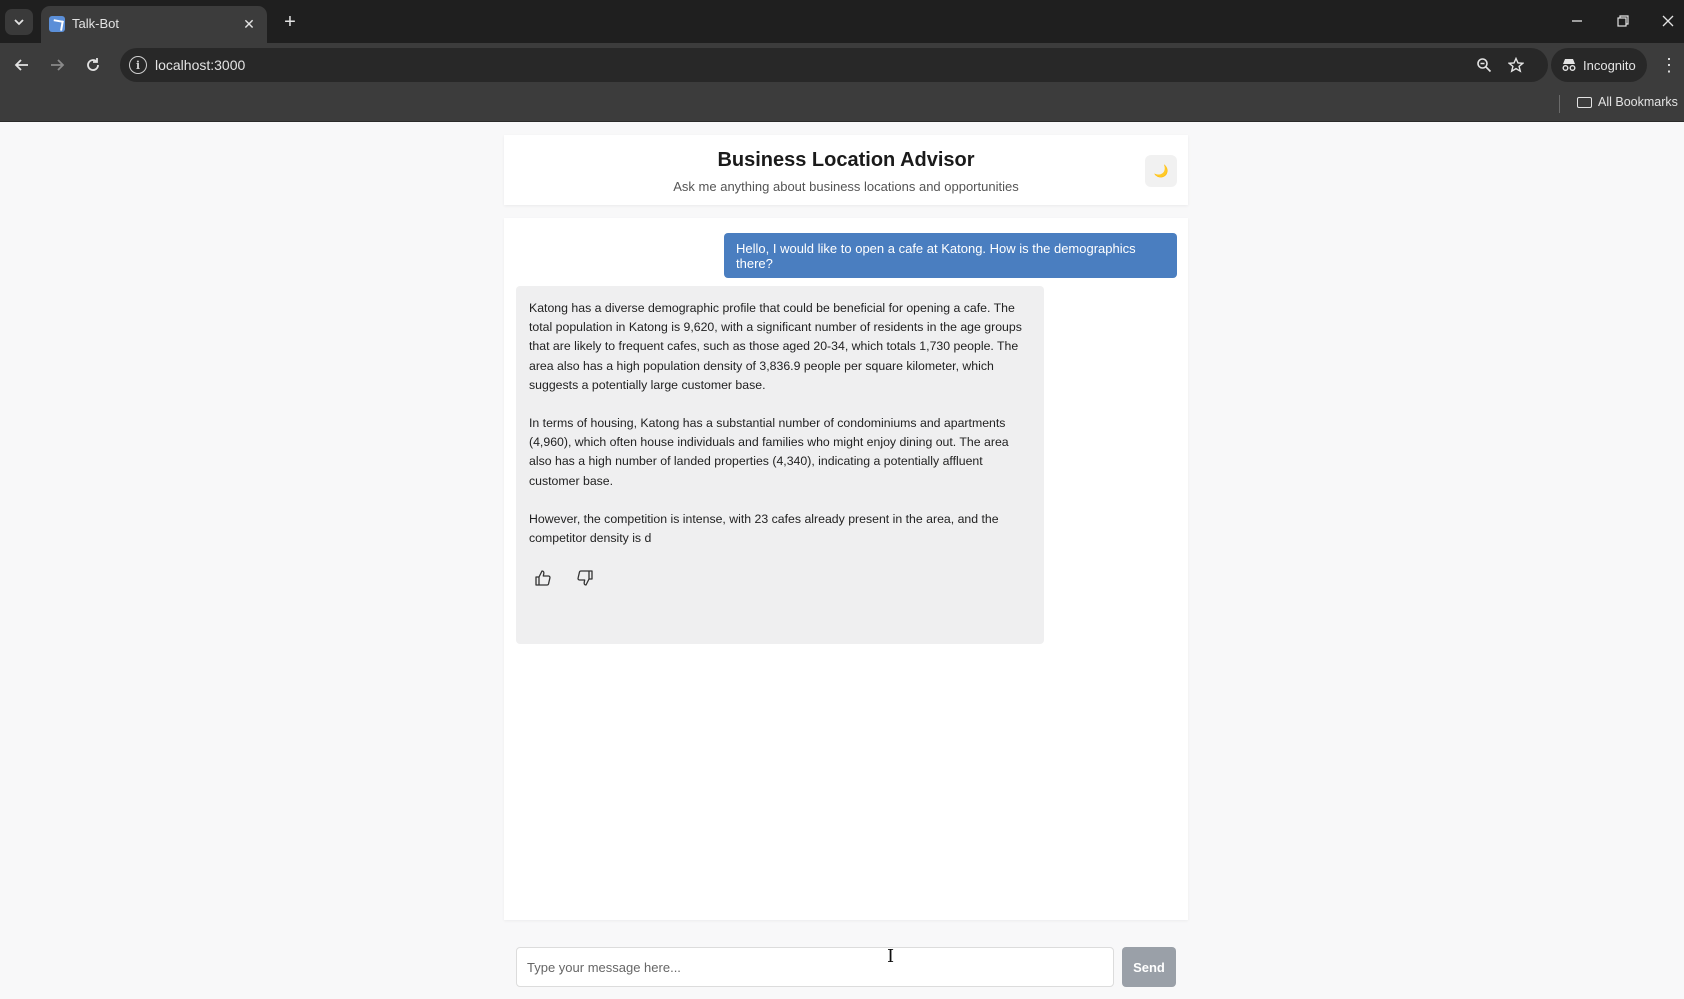 The width and height of the screenshot is (1684, 999). Describe the element at coordinates (842, 21) in the screenshot. I see `browser-tabstrip: Talk-Bot ✕ +` at that location.